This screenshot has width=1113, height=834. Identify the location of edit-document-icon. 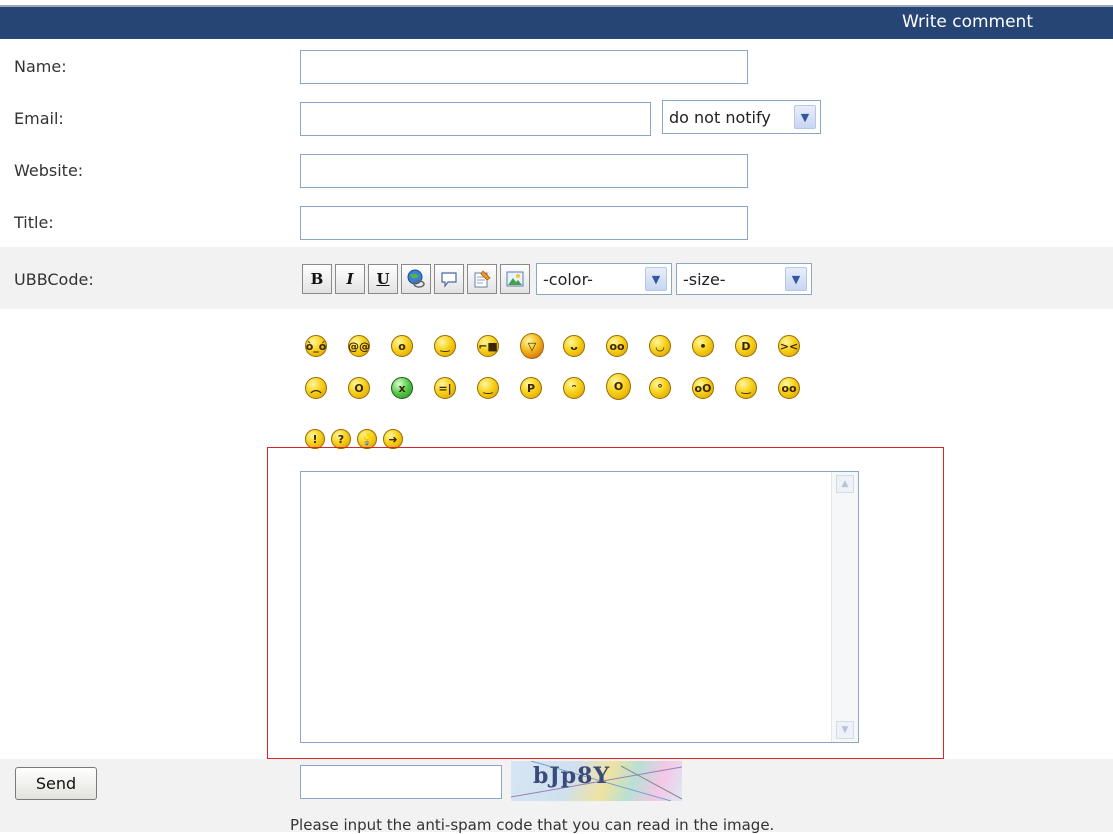
(482, 279).